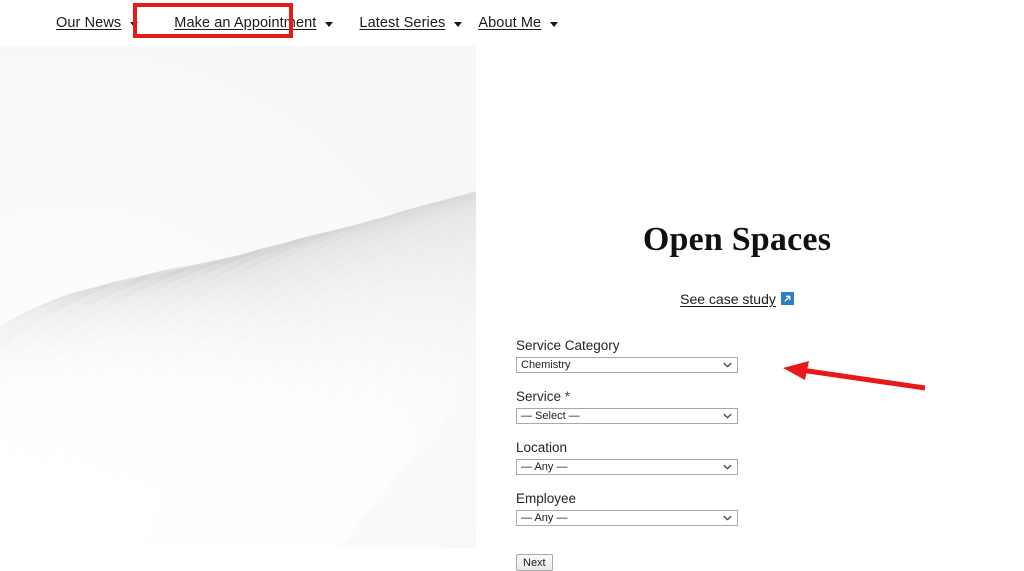 The width and height of the screenshot is (1024, 571). I want to click on nav-item-label: Our News, so click(89, 23).